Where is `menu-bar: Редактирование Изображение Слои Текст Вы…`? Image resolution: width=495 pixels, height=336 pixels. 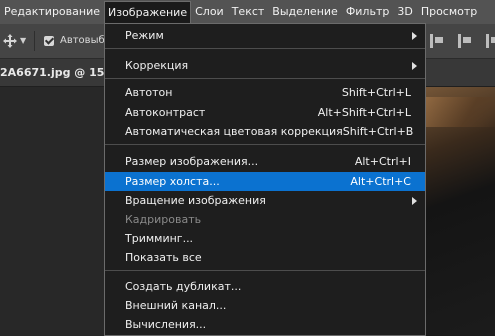 menu-bar: Редактирование Изображение Слои Текст Вы… is located at coordinates (247, 12).